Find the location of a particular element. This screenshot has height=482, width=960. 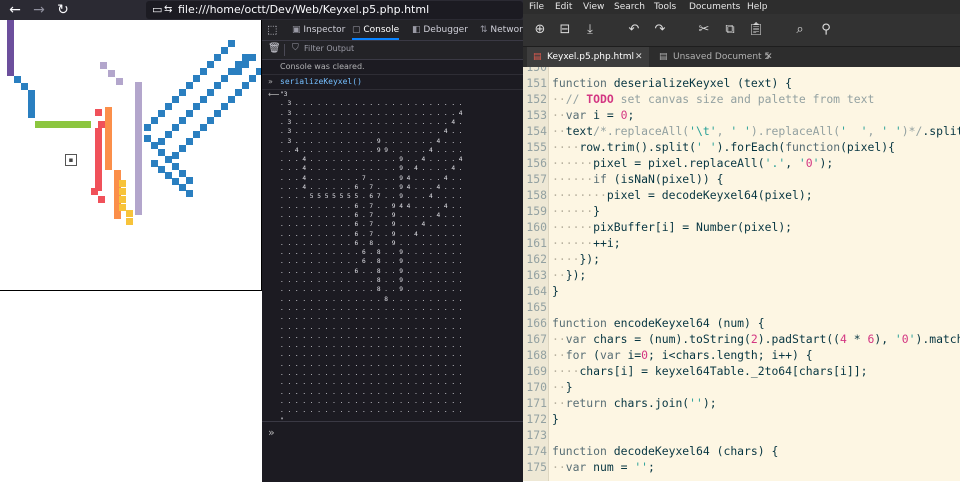

code-text: function deserializeKeyxel (text) { is located at coordinates (672, 83).